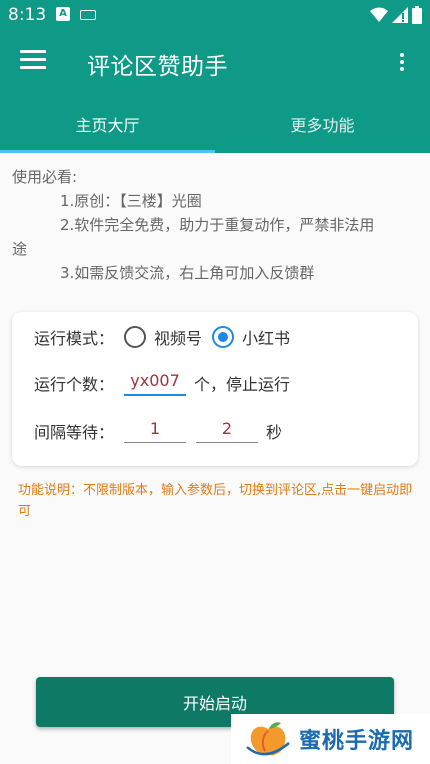  What do you see at coordinates (268, 739) in the screenshot?
I see `peach-logo-icon` at bounding box center [268, 739].